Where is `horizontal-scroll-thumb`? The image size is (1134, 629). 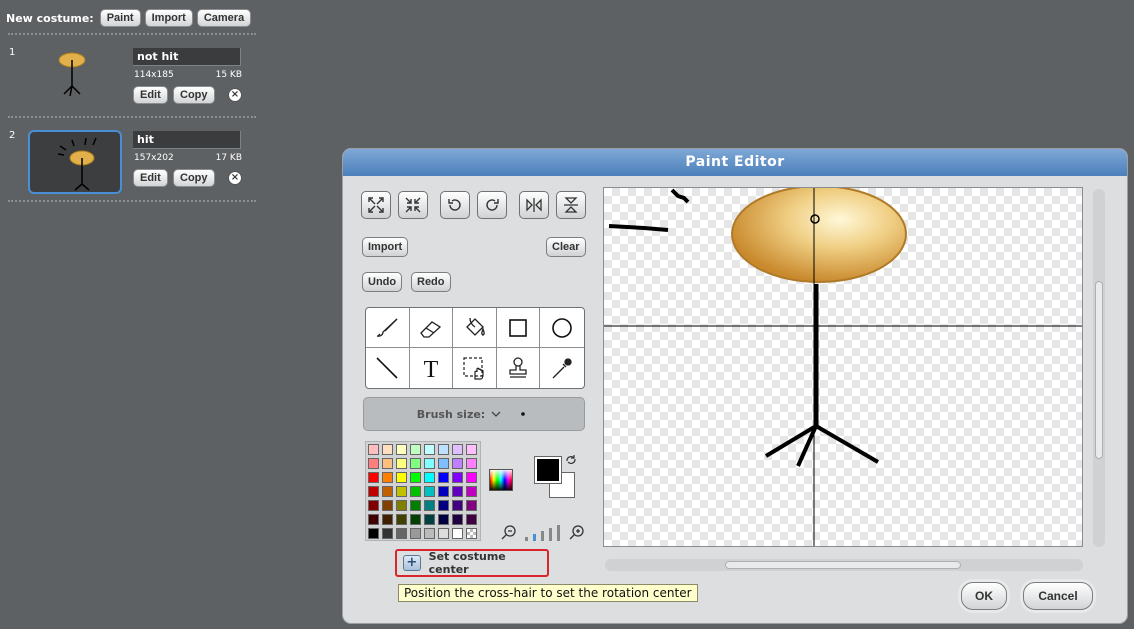 horizontal-scroll-thumb is located at coordinates (843, 565).